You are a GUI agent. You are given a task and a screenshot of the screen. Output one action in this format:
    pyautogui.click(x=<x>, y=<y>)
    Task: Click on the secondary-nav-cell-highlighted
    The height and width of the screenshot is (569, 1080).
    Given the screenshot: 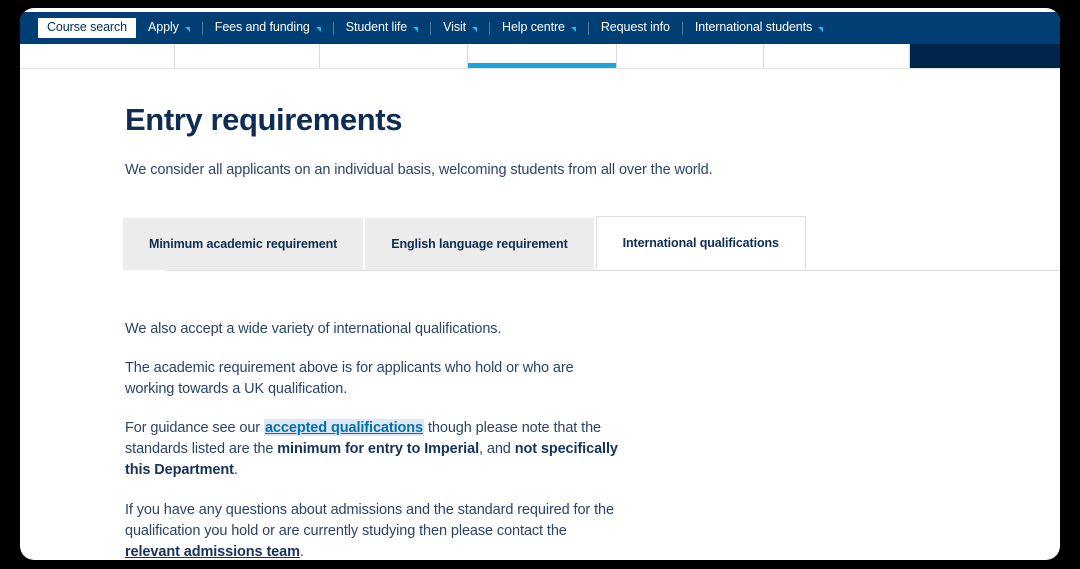 What is the action you would take?
    pyautogui.click(x=985, y=56)
    